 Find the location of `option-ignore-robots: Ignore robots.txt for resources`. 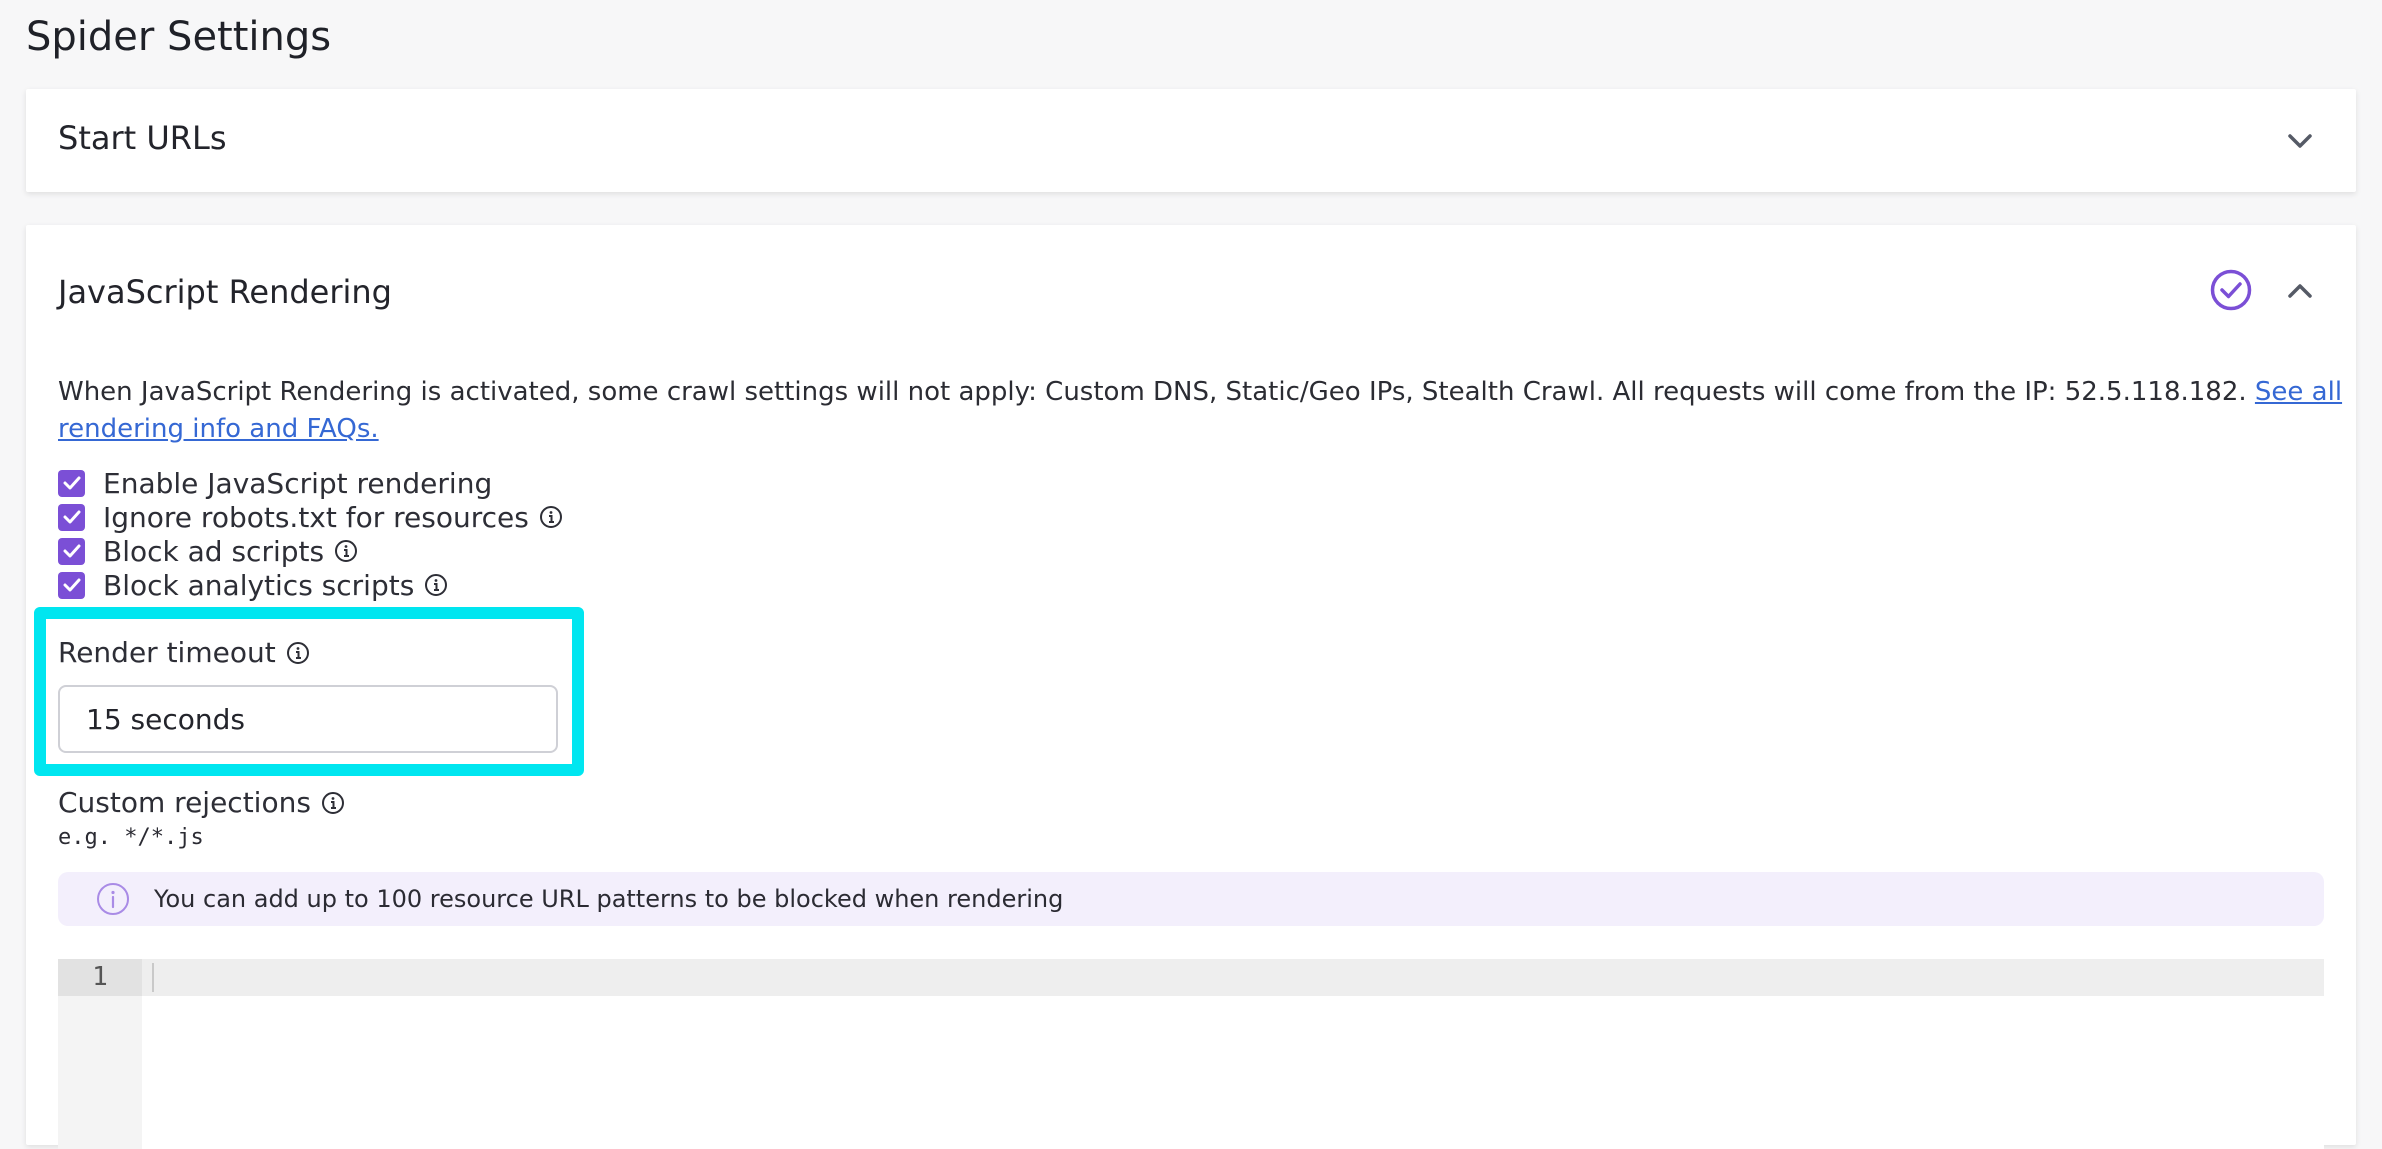

option-ignore-robots: Ignore robots.txt for resources is located at coordinates (310, 517).